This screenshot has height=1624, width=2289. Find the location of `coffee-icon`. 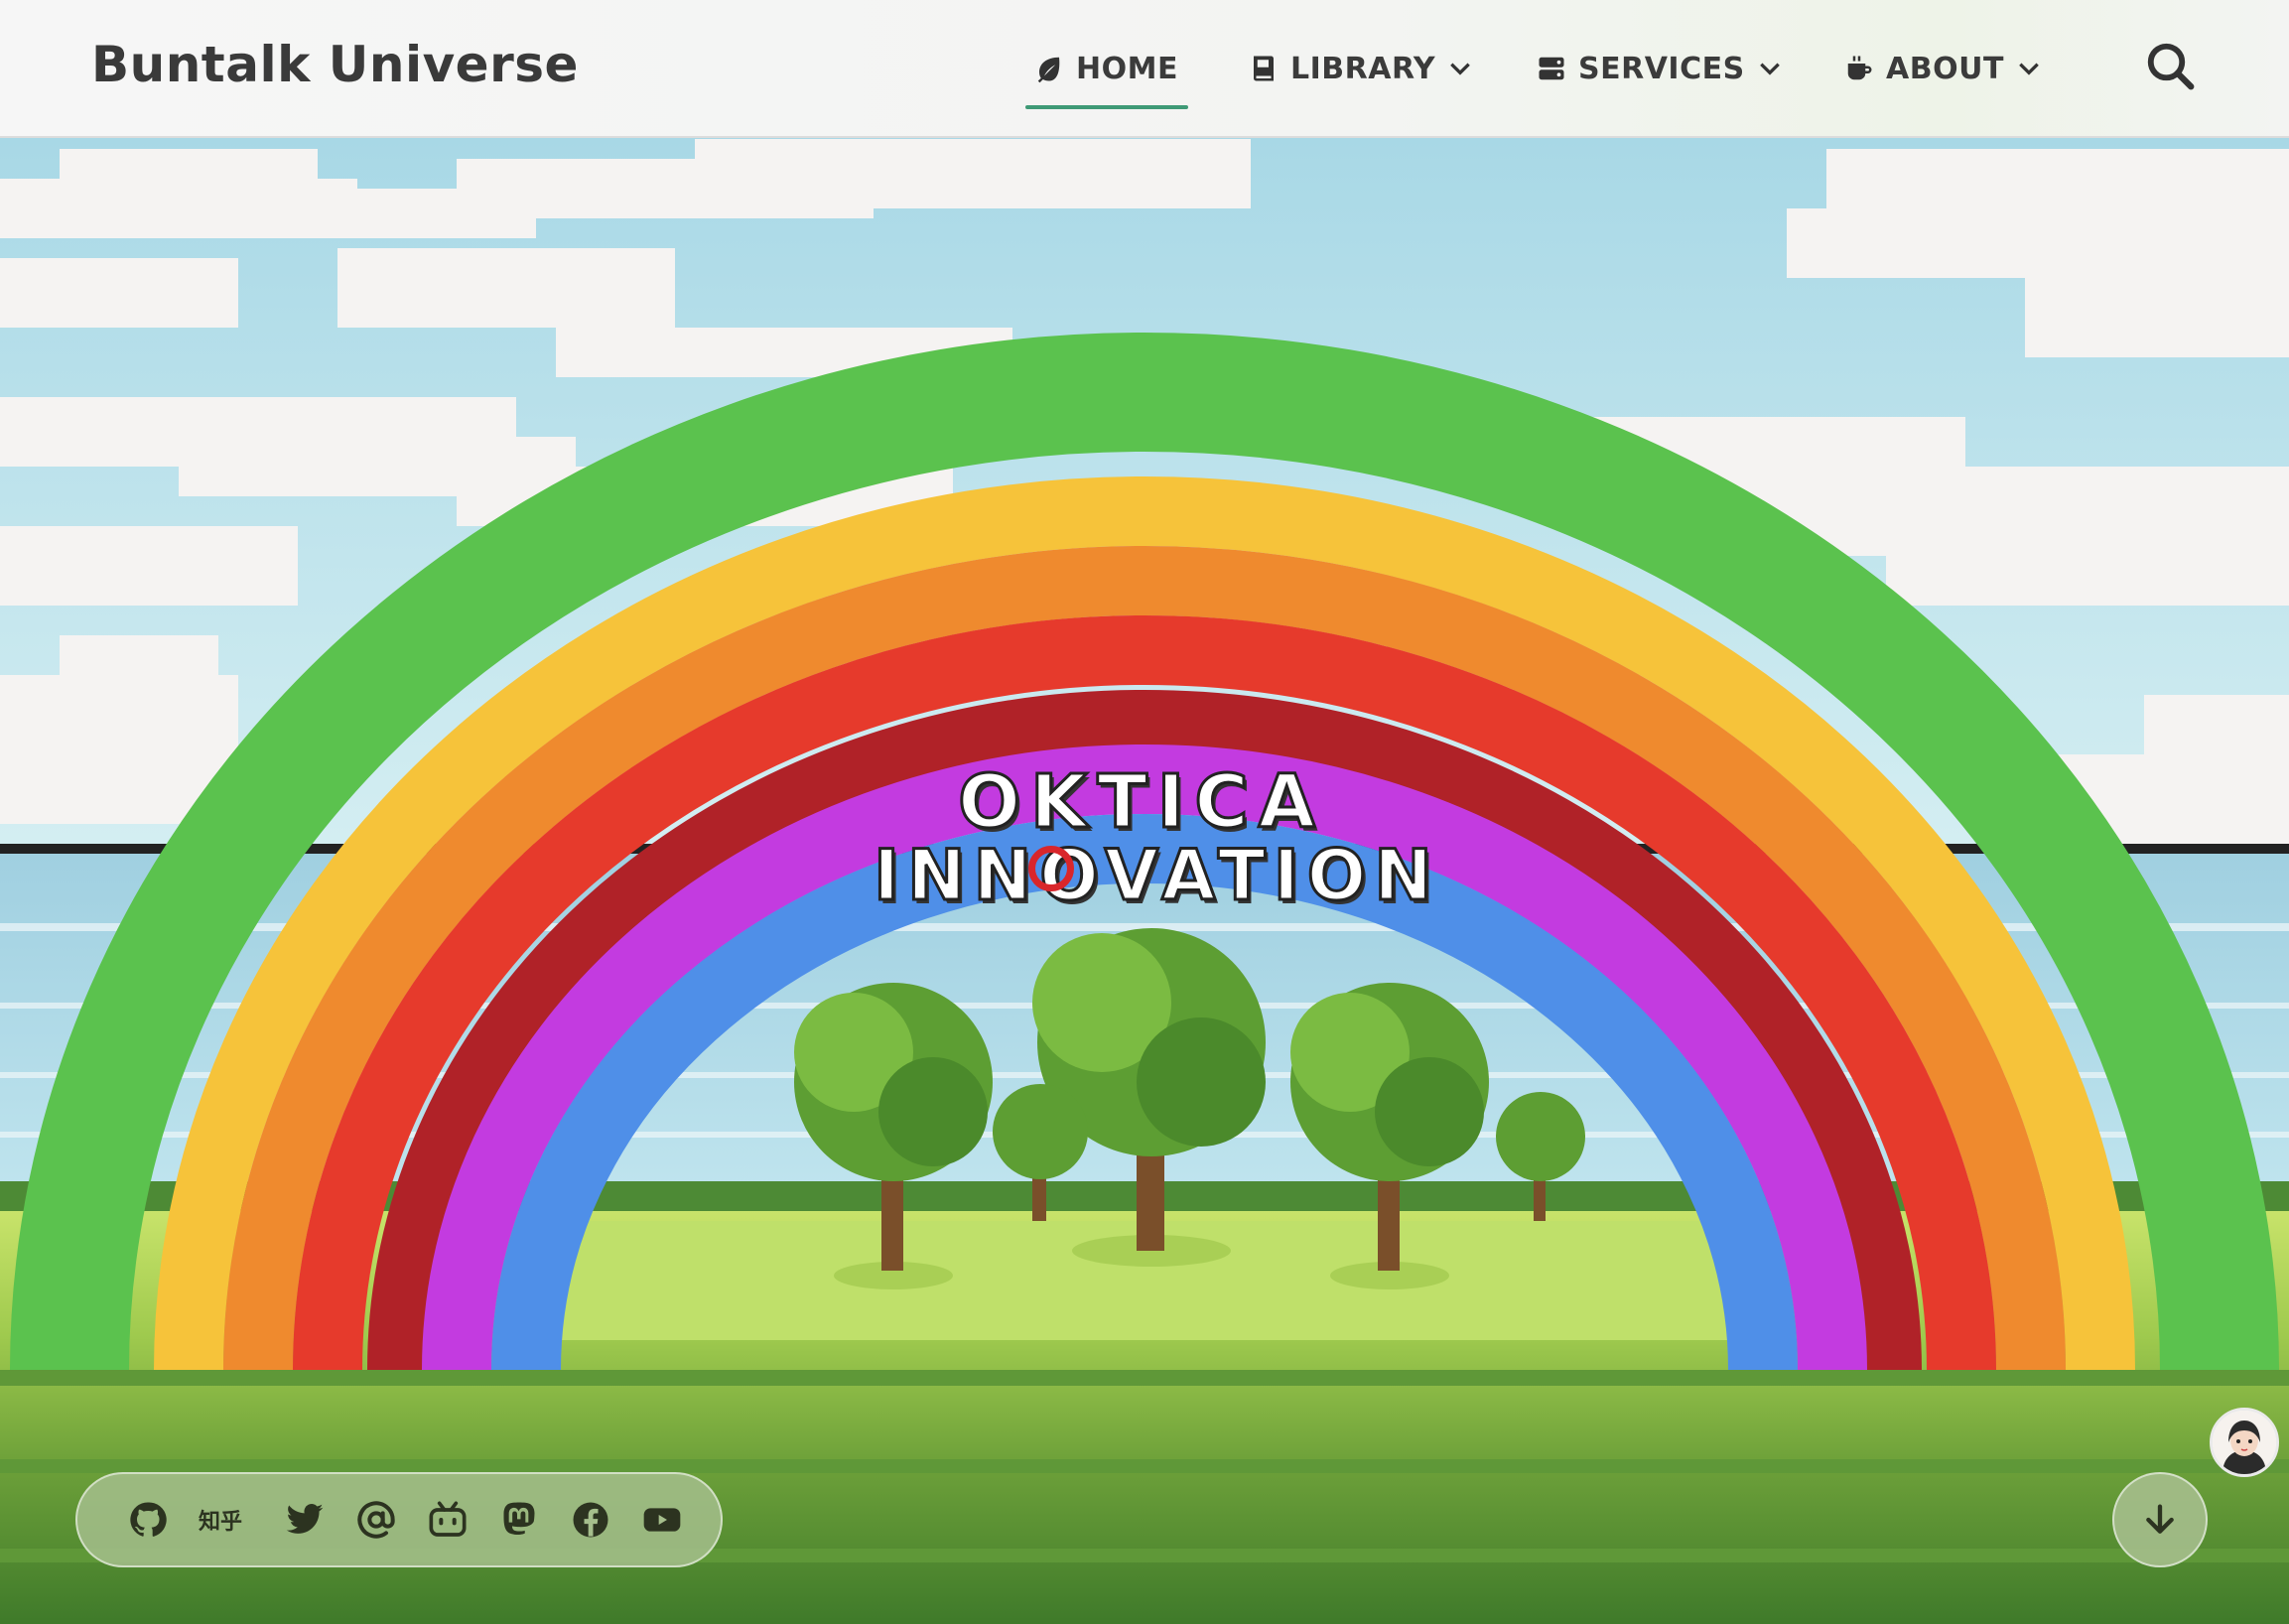

coffee-icon is located at coordinates (1859, 68).